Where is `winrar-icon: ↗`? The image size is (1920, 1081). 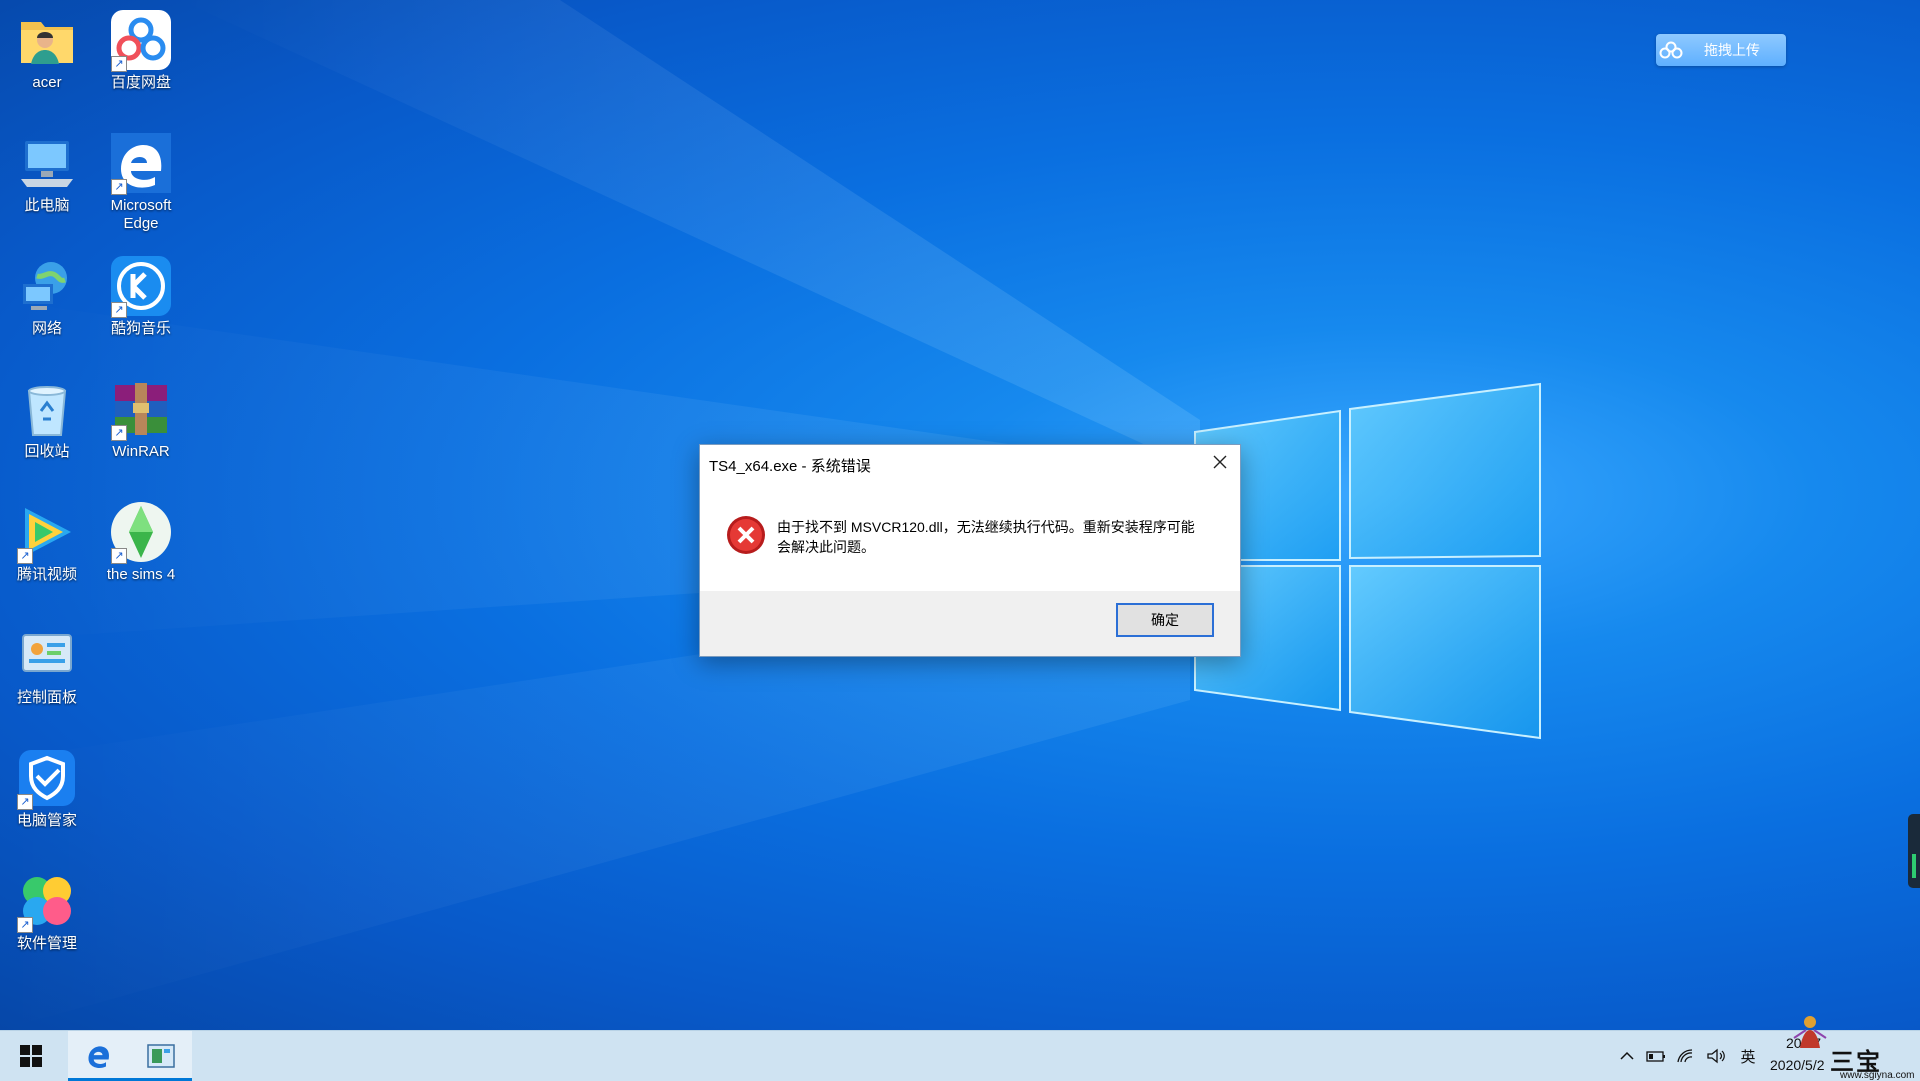
winrar-icon: ↗ is located at coordinates (141, 409).